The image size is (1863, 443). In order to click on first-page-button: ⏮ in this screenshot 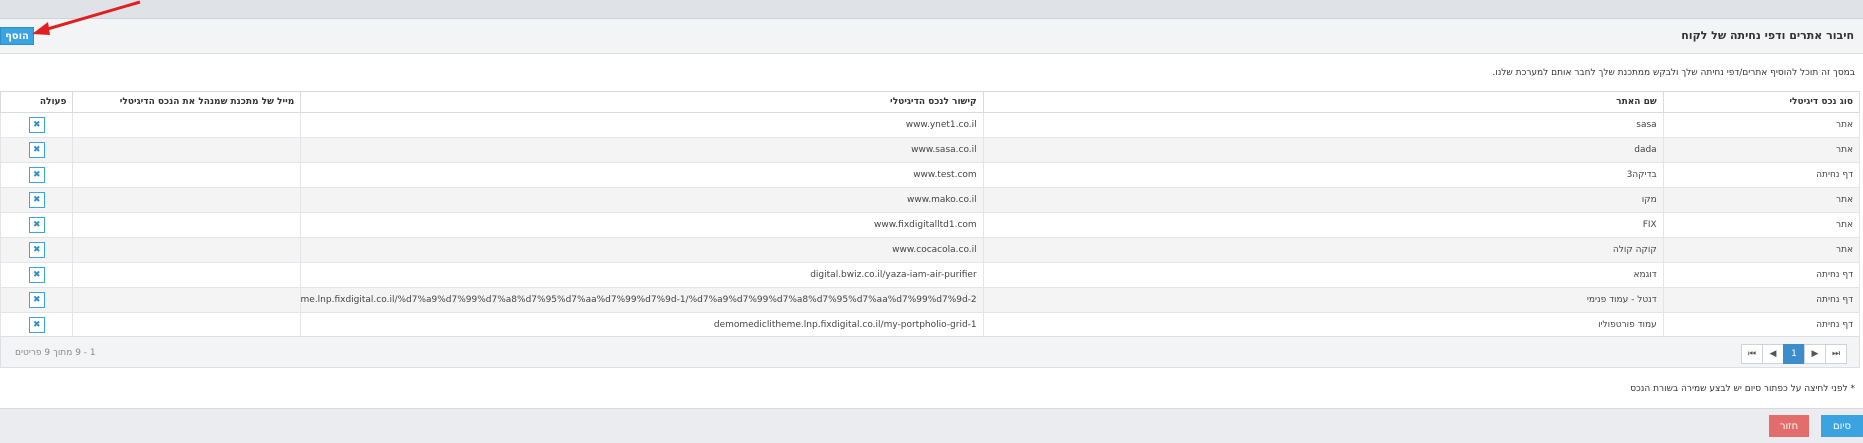, I will do `click(1752, 354)`.